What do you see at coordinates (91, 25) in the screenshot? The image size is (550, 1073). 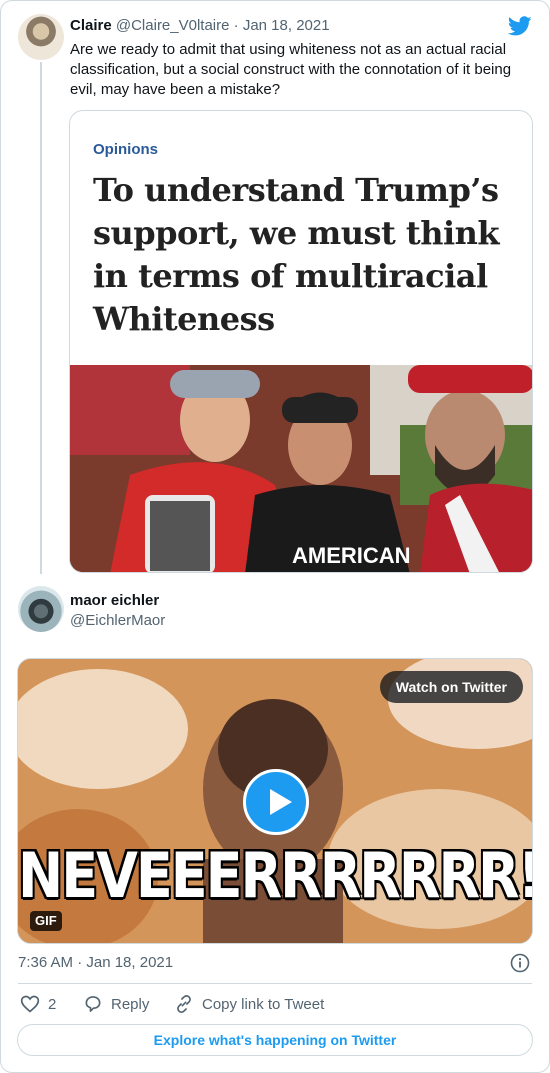 I see `author-name: Claire` at bounding box center [91, 25].